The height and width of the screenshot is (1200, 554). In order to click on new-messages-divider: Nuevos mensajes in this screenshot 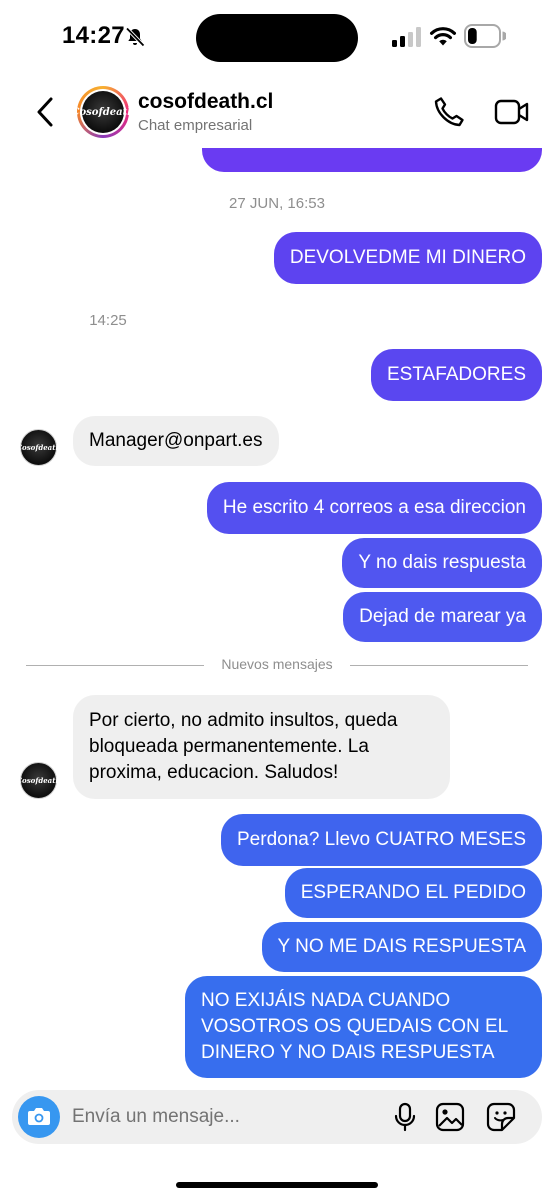, I will do `click(277, 666)`.